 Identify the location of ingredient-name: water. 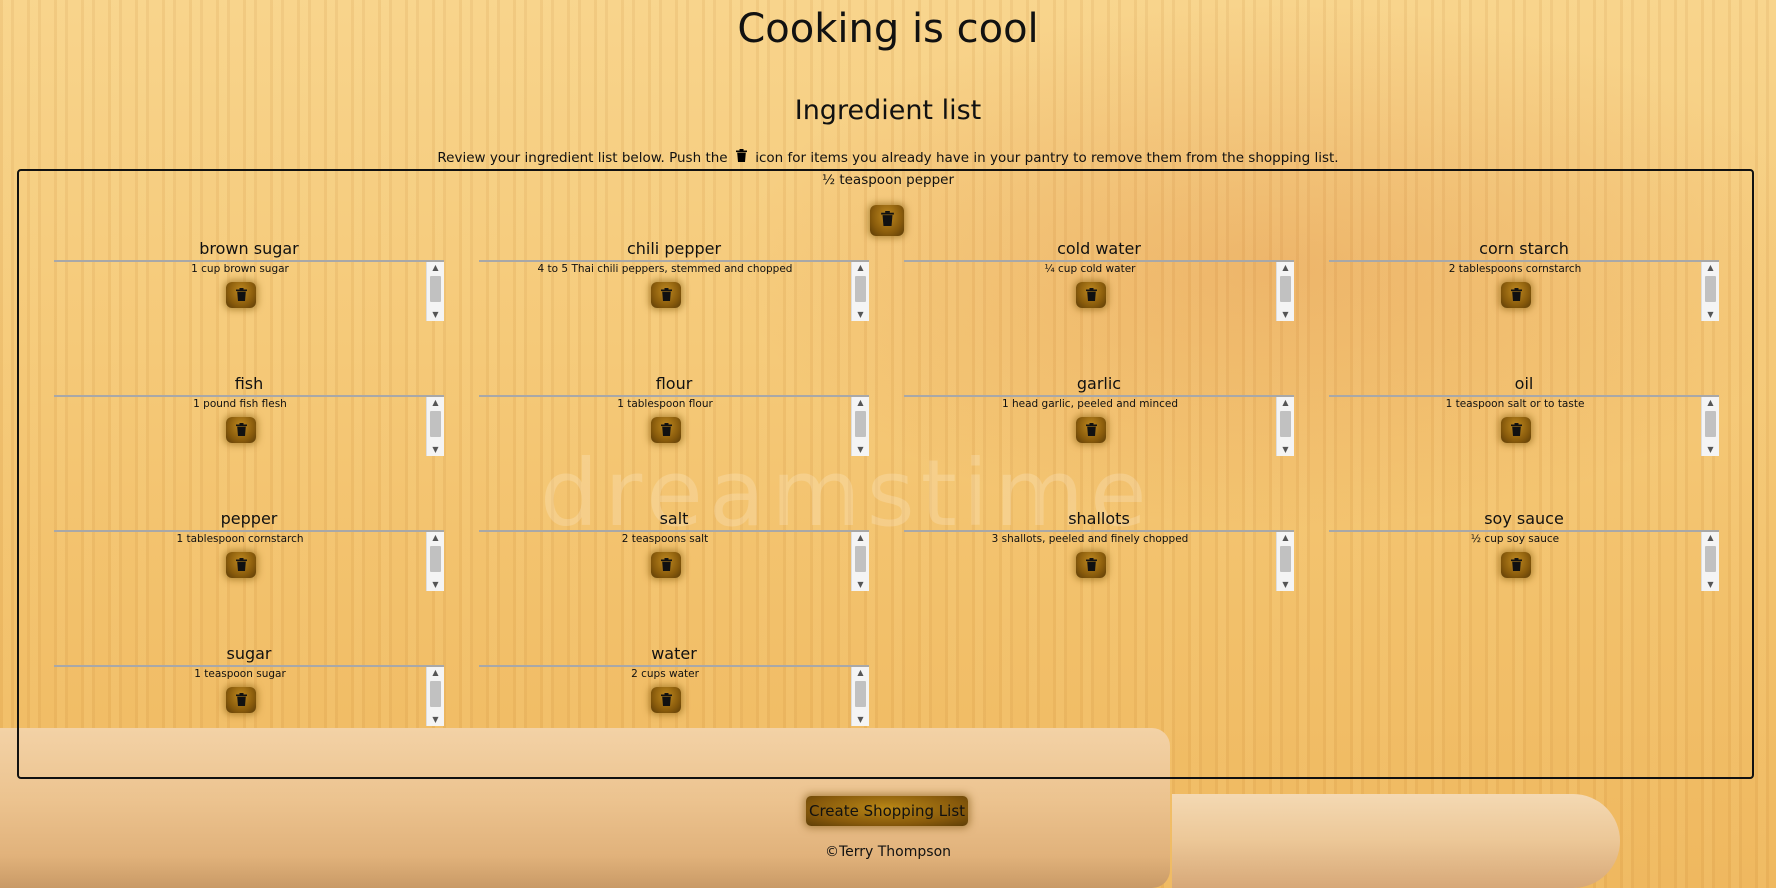
(674, 653).